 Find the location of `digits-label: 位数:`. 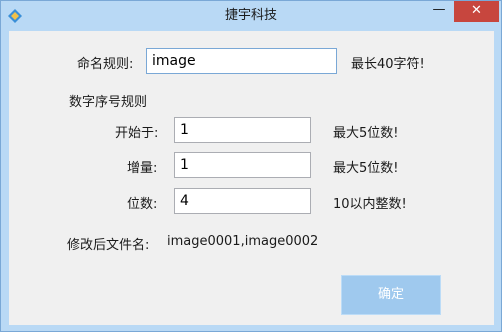

digits-label: 位数: is located at coordinates (142, 204).